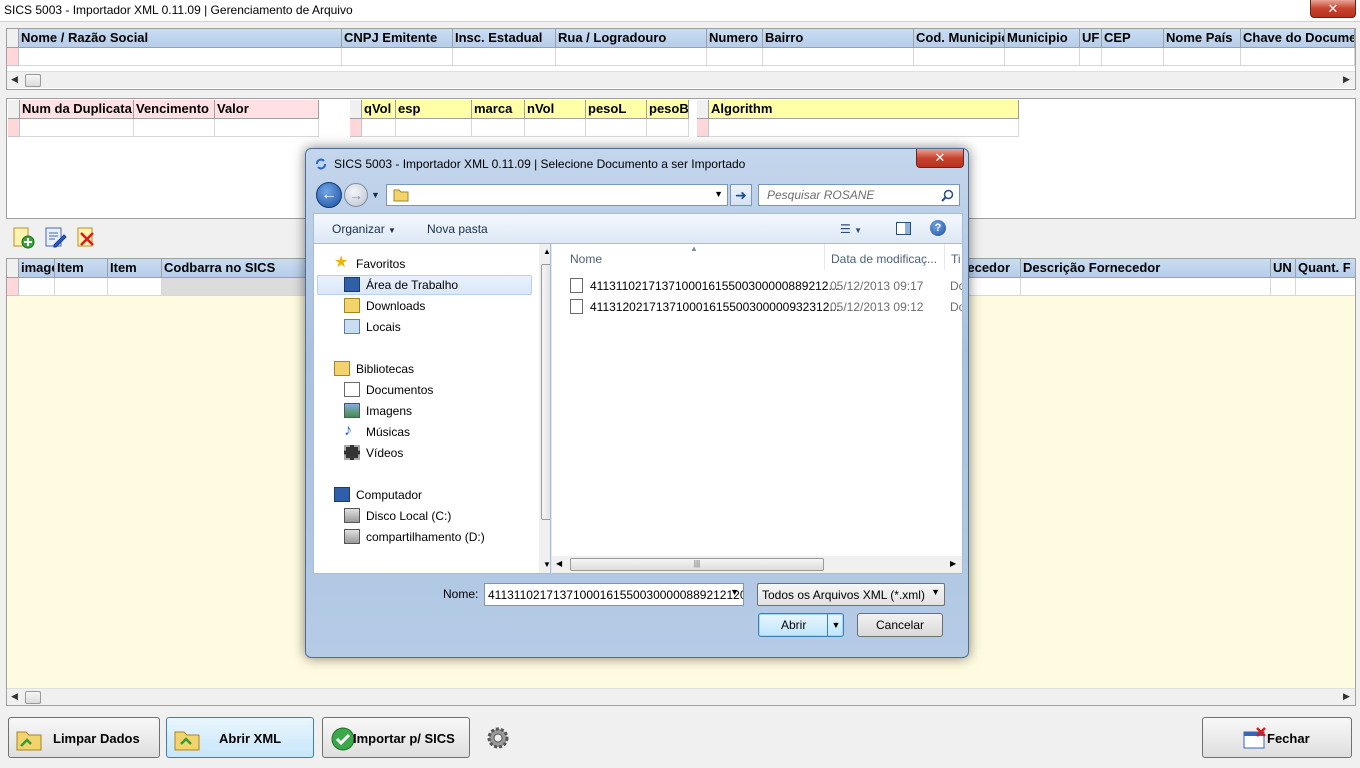 This screenshot has width=1360, height=768. What do you see at coordinates (341, 262) in the screenshot?
I see `star-icon: ★` at bounding box center [341, 262].